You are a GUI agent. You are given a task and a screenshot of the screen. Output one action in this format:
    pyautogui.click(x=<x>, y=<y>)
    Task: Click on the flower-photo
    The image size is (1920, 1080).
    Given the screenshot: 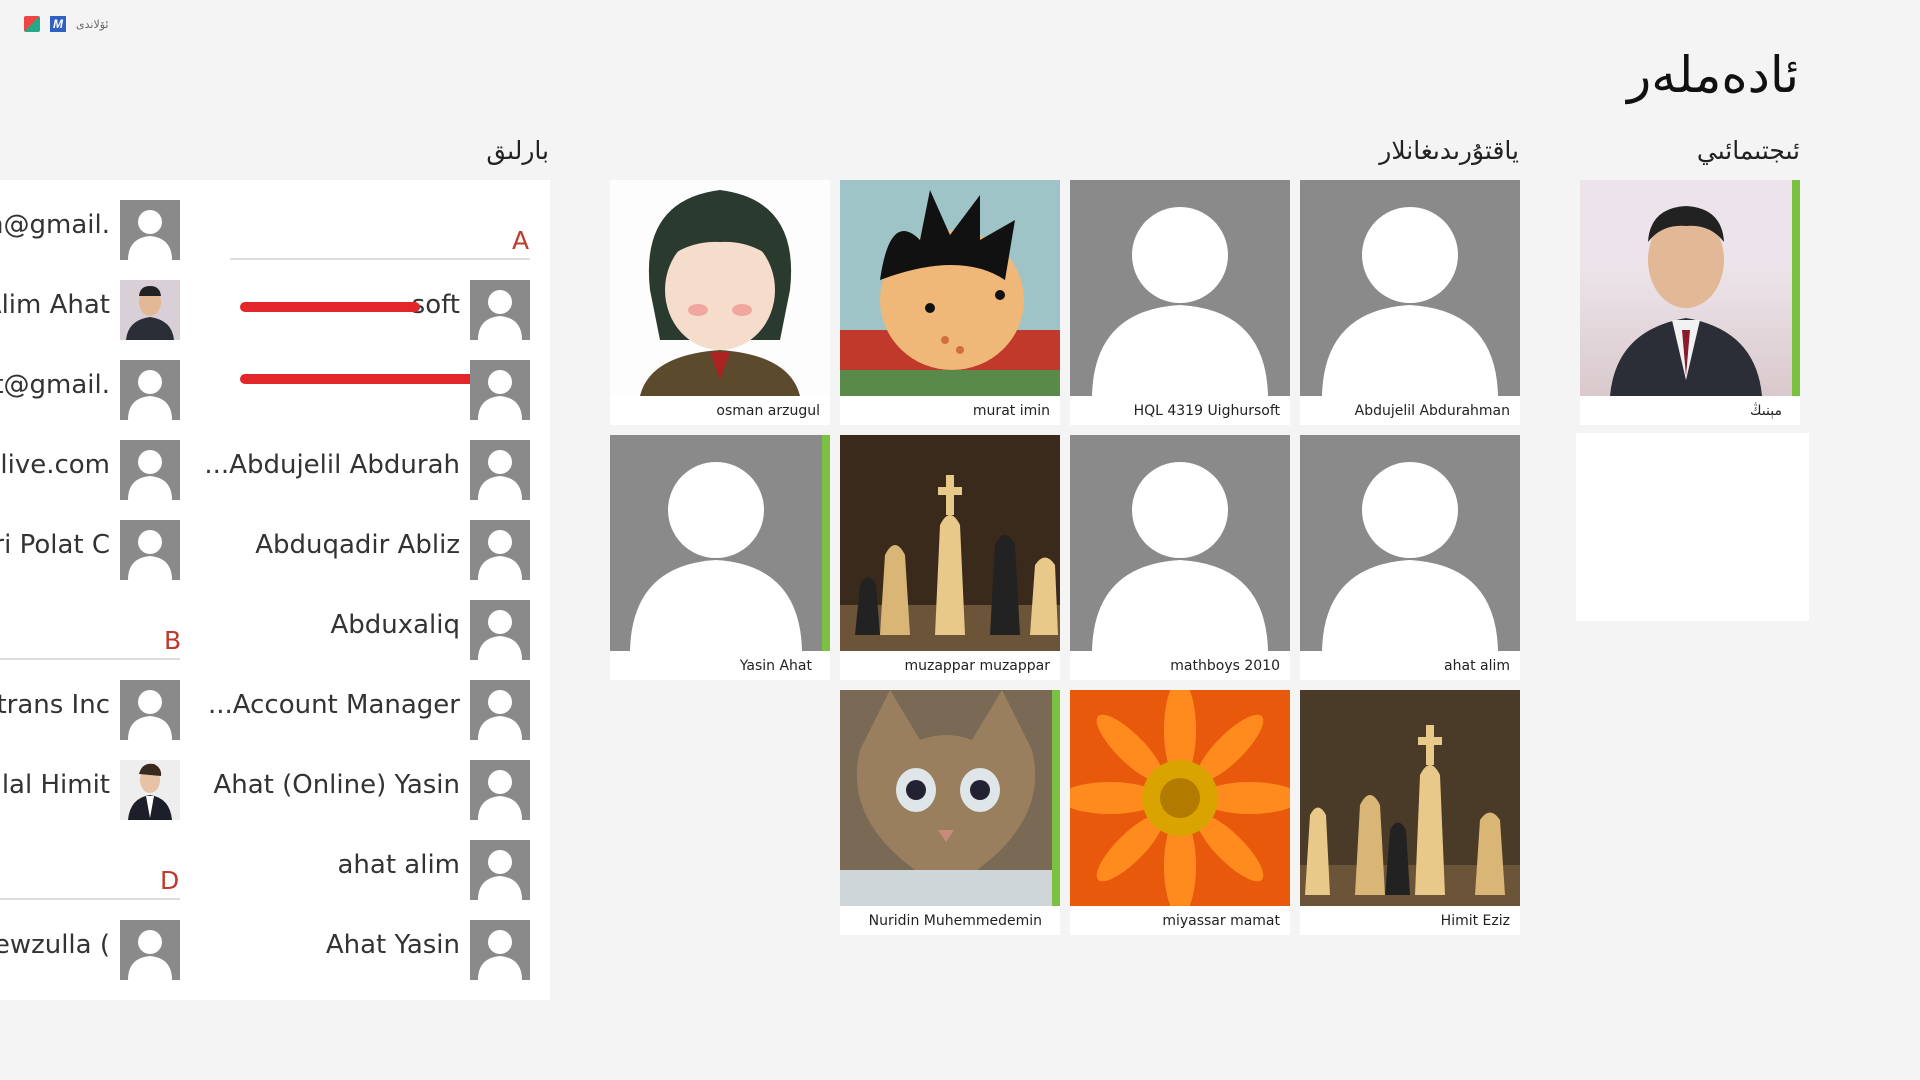 What is the action you would take?
    pyautogui.click(x=1180, y=798)
    